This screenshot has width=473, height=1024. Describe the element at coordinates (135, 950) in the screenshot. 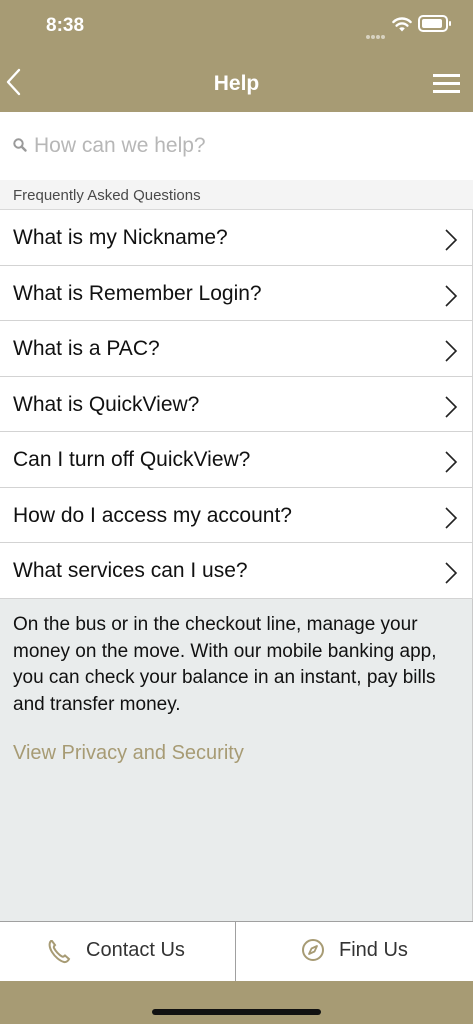

I see `contact-us-label: Contact Us` at that location.